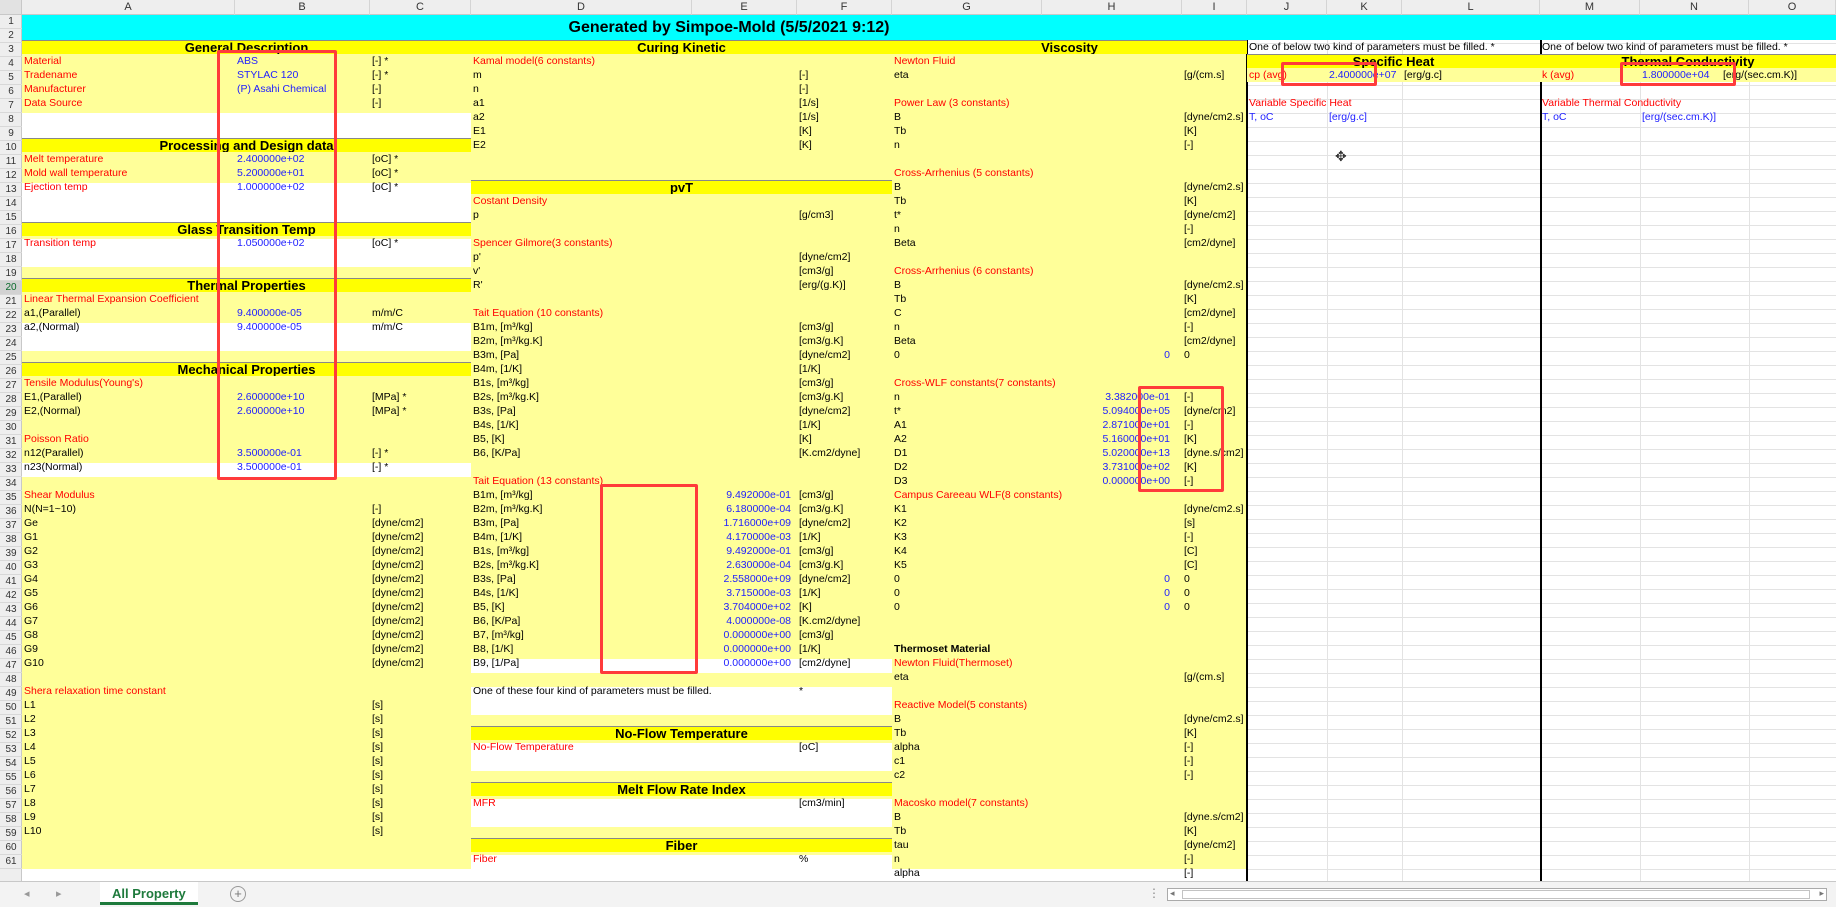  What do you see at coordinates (11, 792) in the screenshot?
I see `row-header-56: 56` at bounding box center [11, 792].